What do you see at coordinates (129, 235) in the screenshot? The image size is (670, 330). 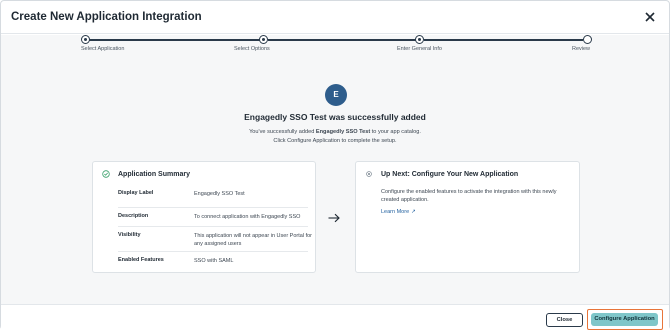 I see `summary-key: Visibility` at bounding box center [129, 235].